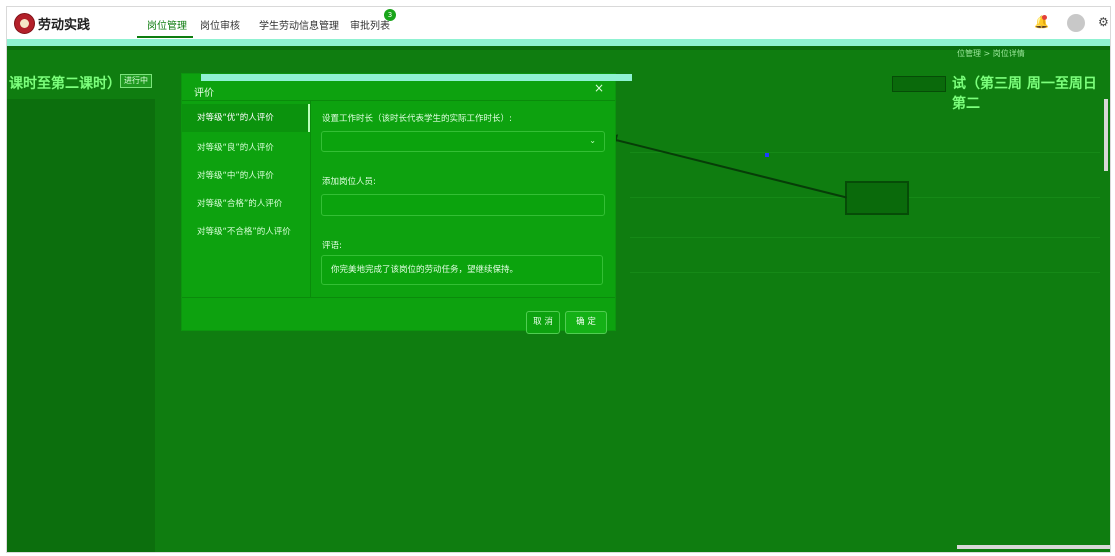 This screenshot has width=1115, height=556. Describe the element at coordinates (599, 88) in the screenshot. I see `close-icon: ×` at that location.